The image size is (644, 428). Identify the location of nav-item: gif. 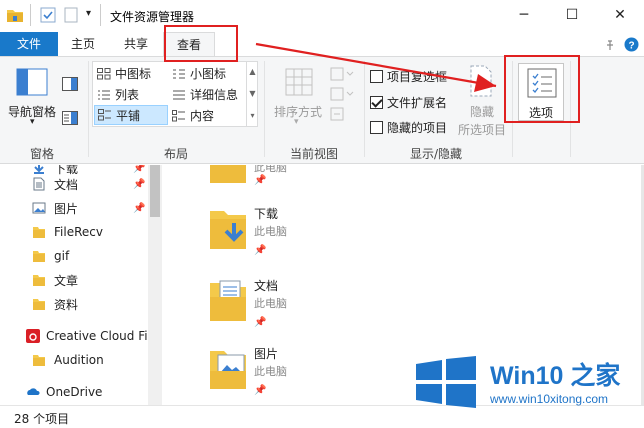
(74, 256).